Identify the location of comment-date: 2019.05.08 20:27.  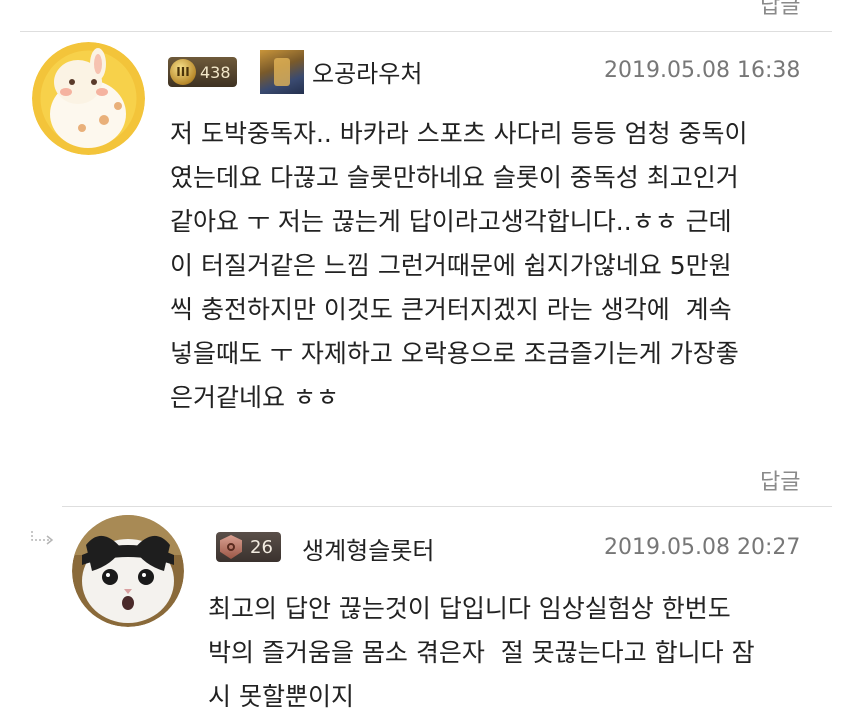
(702, 547).